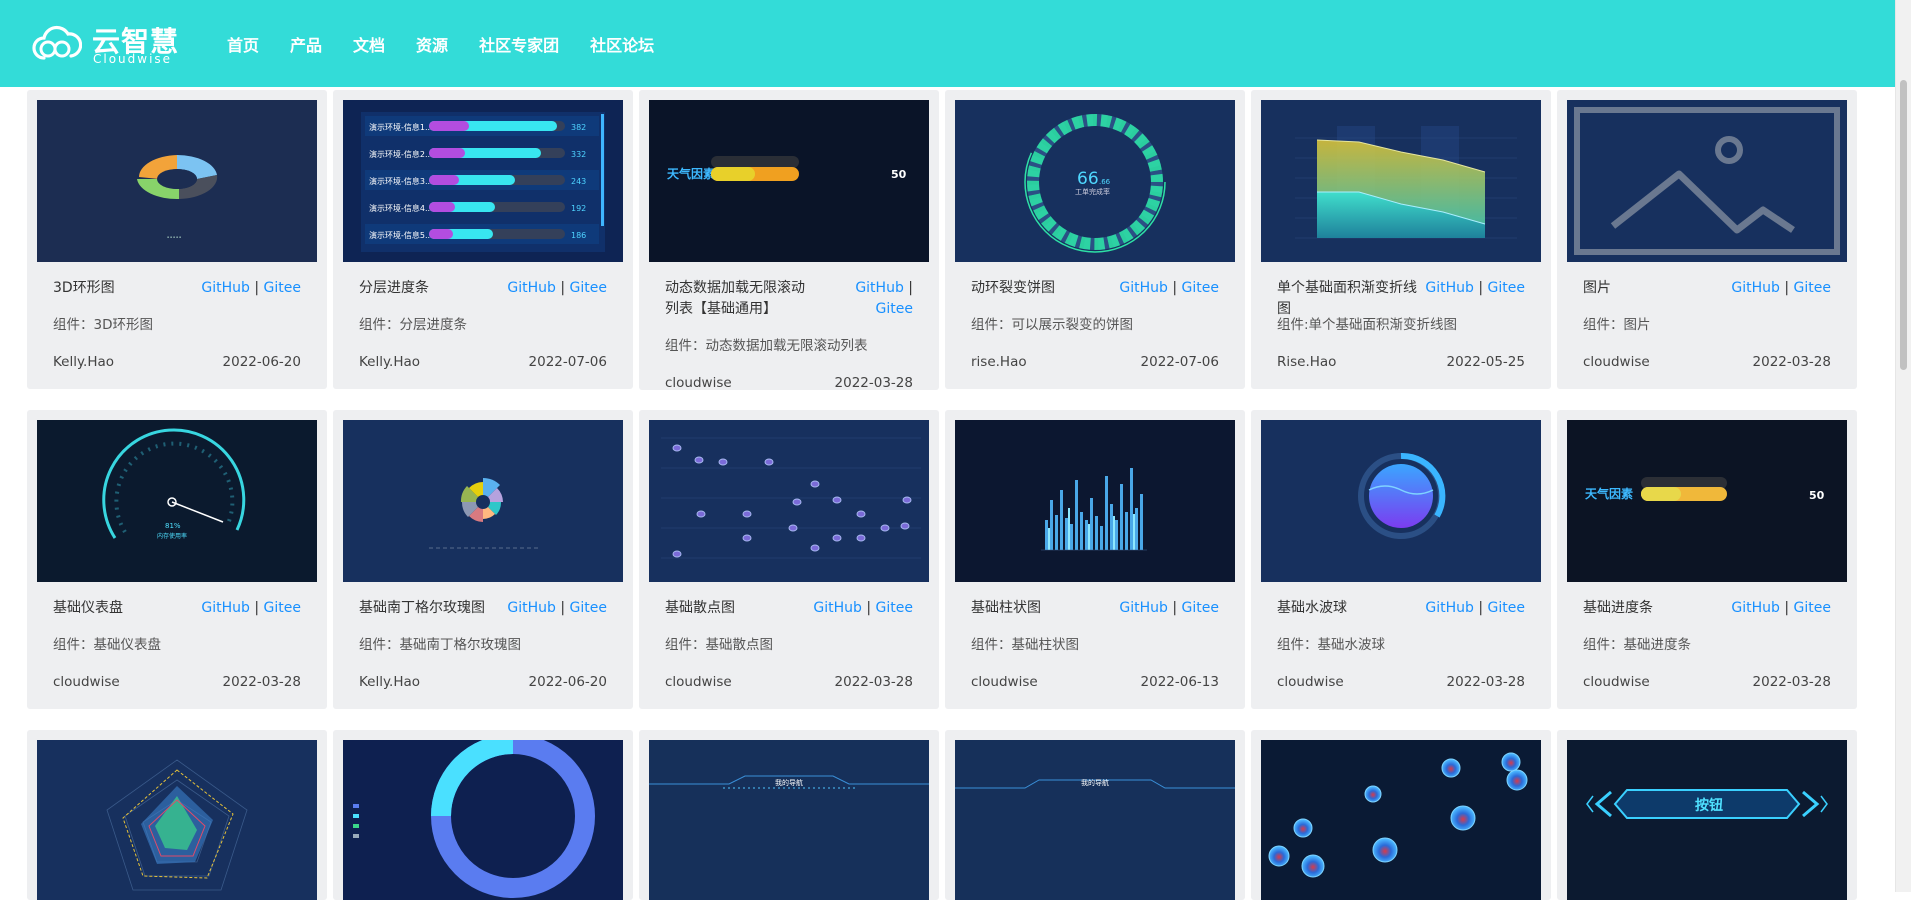  I want to click on card-title: 基础仪表盘, so click(88, 608).